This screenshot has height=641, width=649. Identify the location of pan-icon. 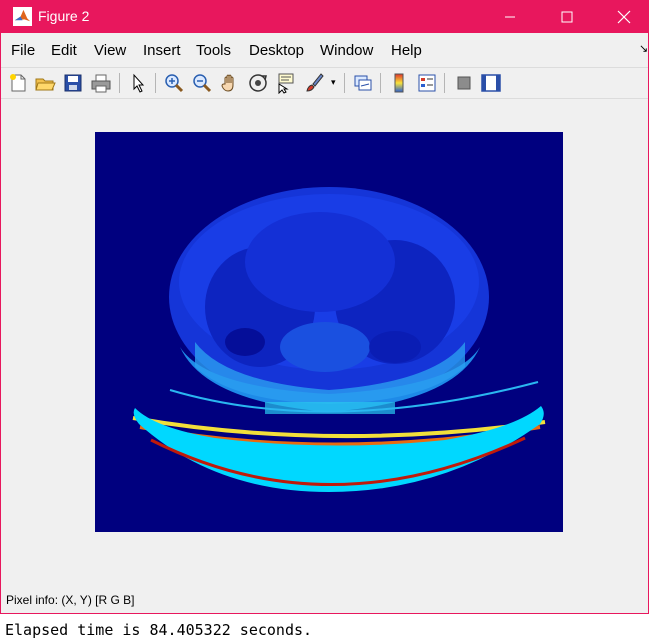
(230, 83).